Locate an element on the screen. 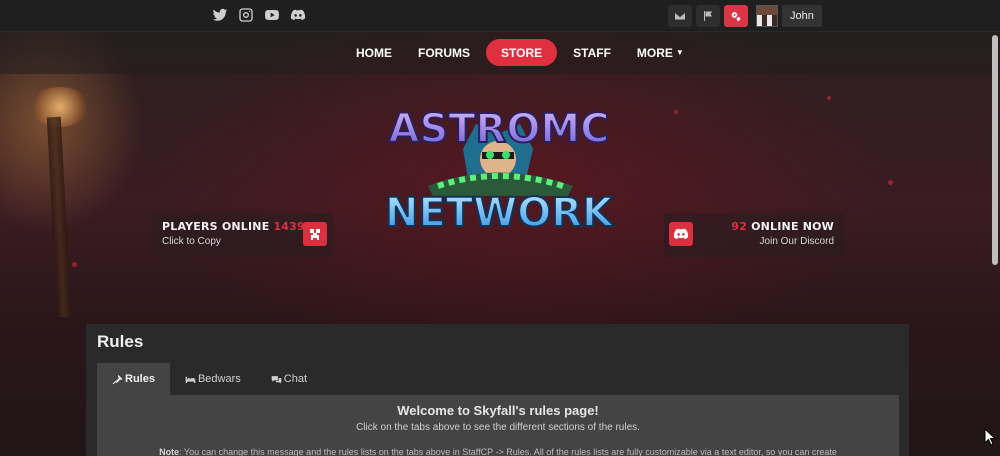 This screenshot has width=1000, height=456. discord-online-title: 92 ONLINE NOW is located at coordinates (782, 226).